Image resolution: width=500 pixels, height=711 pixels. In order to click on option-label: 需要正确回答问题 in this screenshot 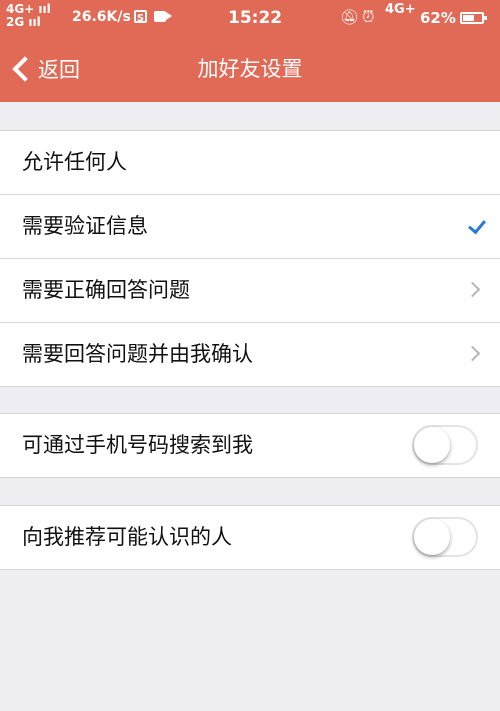, I will do `click(106, 290)`.